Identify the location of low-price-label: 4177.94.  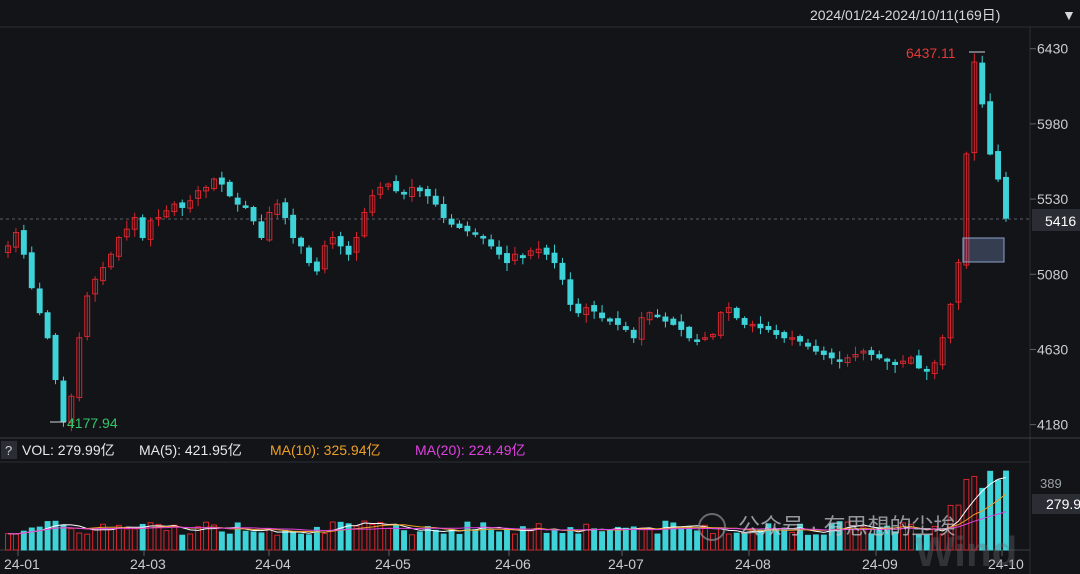
(92, 423).